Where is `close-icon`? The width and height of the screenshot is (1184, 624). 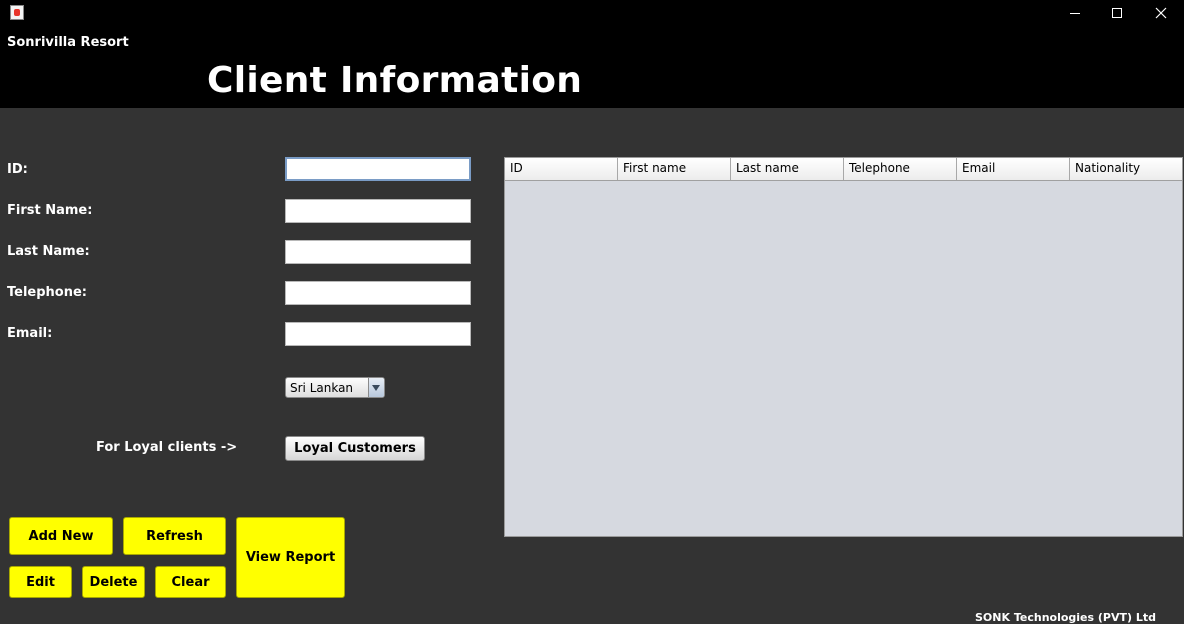
close-icon is located at coordinates (1161, 13).